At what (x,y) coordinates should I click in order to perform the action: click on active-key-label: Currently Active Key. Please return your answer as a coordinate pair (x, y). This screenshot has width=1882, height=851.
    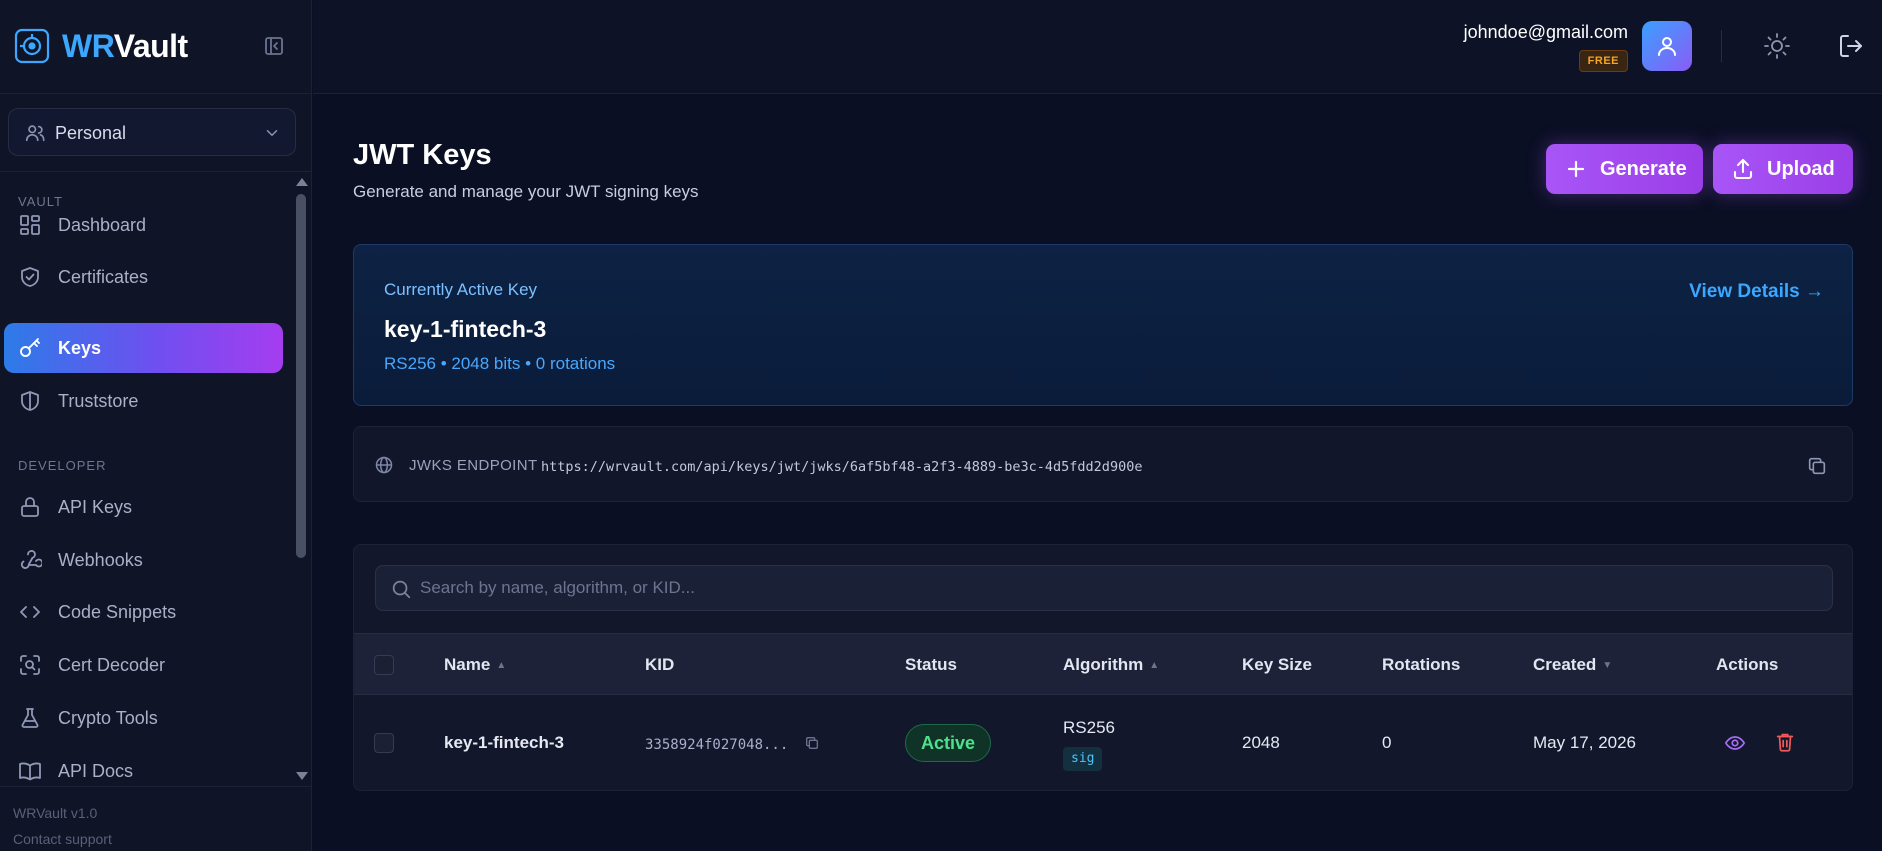
    Looking at the image, I should click on (461, 289).